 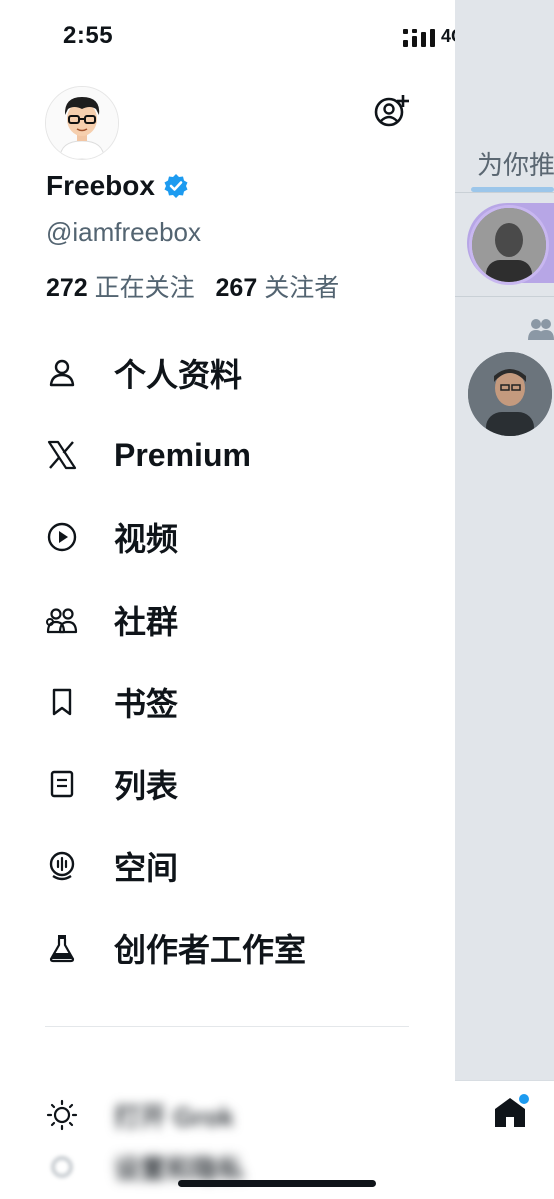 What do you see at coordinates (210, 950) in the screenshot?
I see `menu-label: 创作者工作室` at bounding box center [210, 950].